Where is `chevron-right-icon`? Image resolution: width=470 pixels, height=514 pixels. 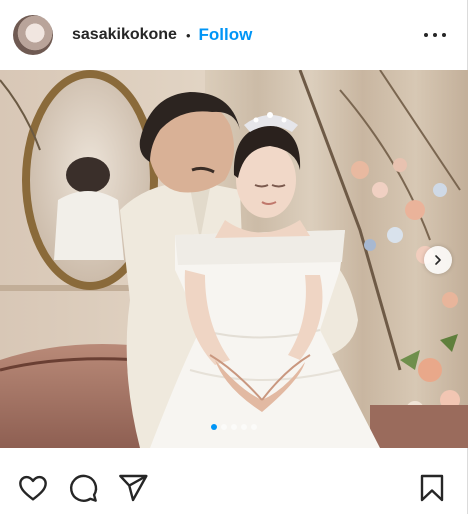
chevron-right-icon is located at coordinates (438, 260).